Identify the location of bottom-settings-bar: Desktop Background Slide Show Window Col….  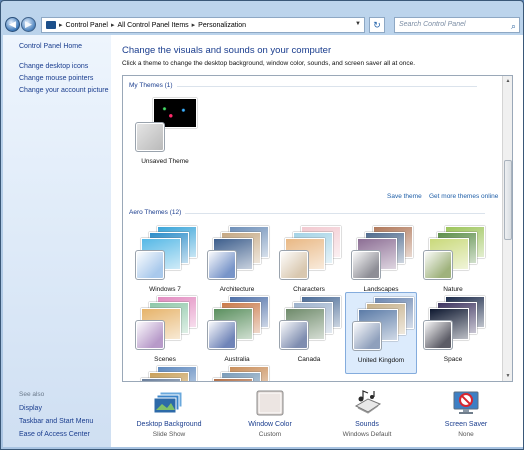
(317, 414).